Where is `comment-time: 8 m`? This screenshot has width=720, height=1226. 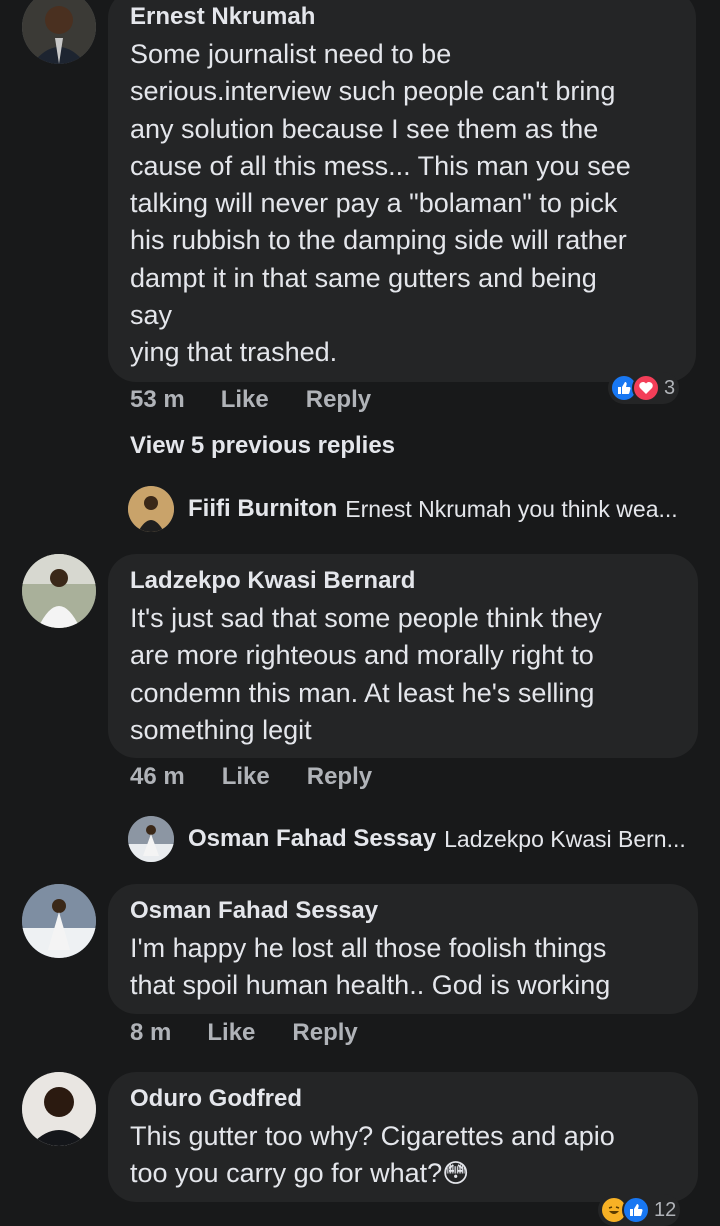 comment-time: 8 m is located at coordinates (150, 1033).